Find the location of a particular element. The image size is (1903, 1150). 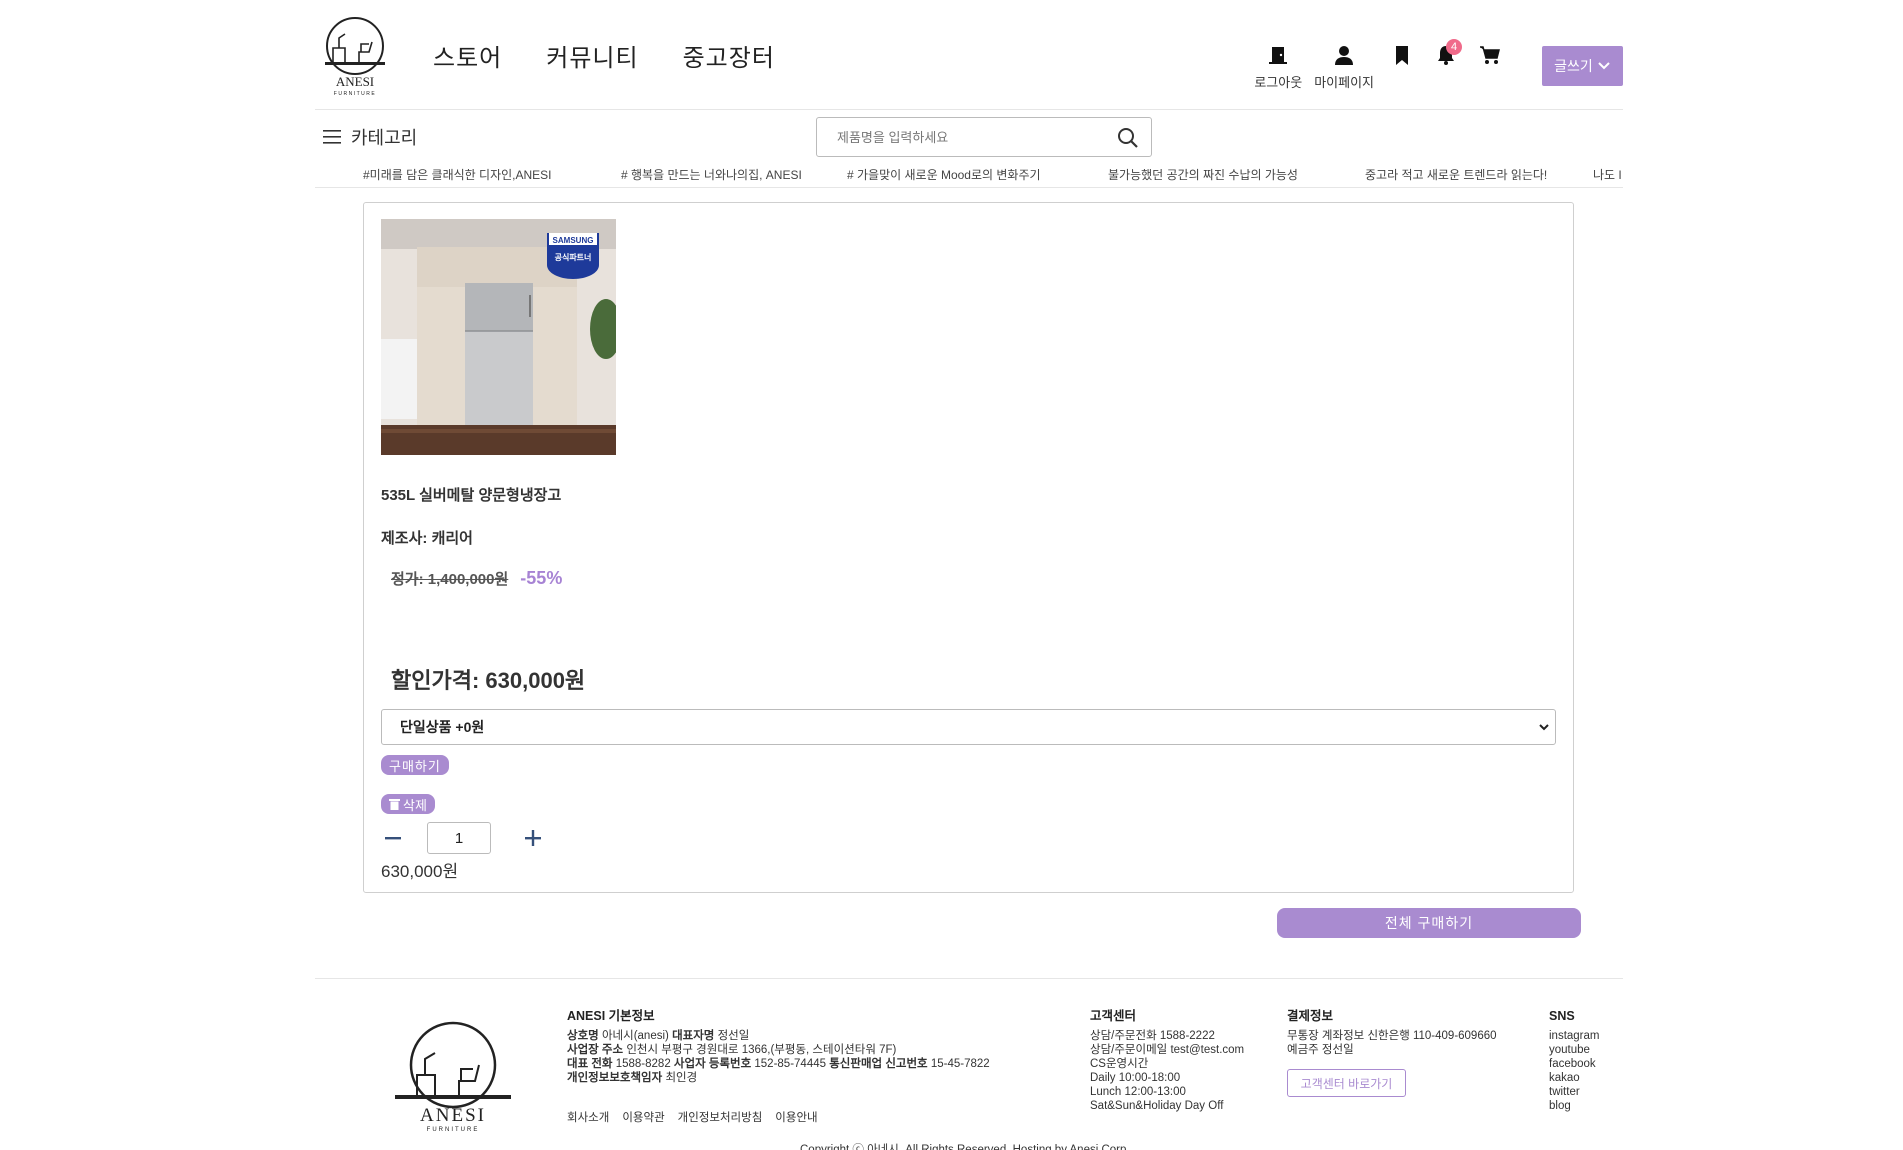

delete-button: 삭제 is located at coordinates (408, 804).